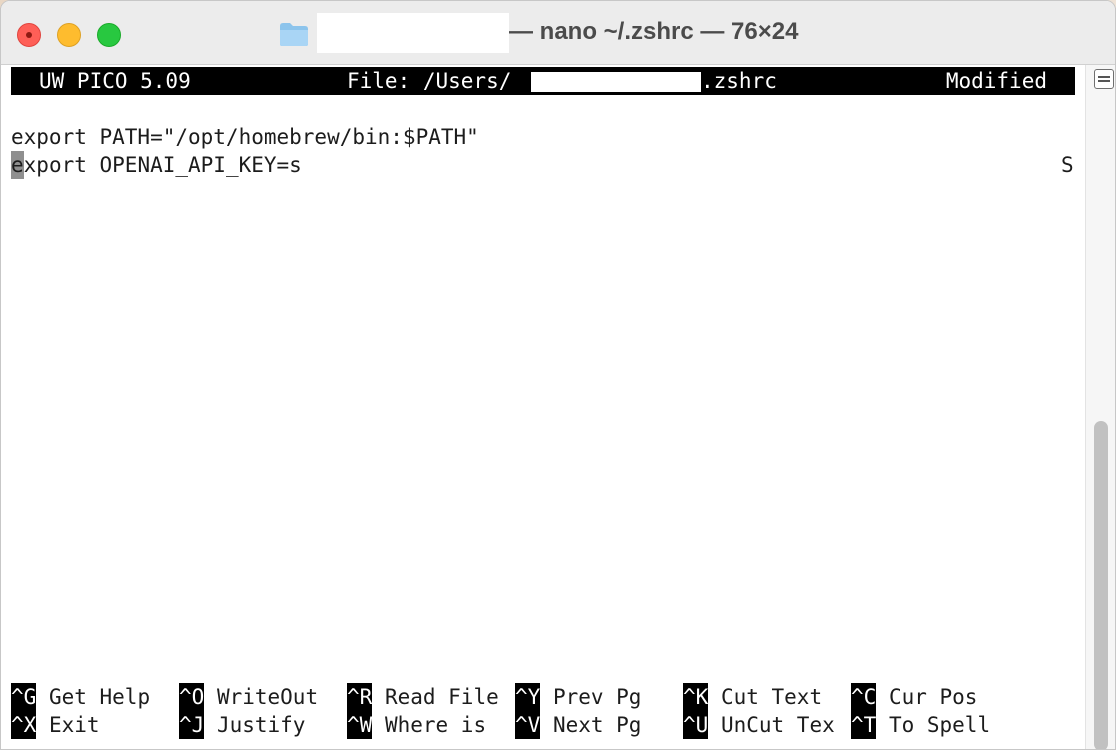 Image resolution: width=1116 pixels, height=750 pixels. Describe the element at coordinates (739, 81) in the screenshot. I see `file-name-suffix: .zshrc` at that location.